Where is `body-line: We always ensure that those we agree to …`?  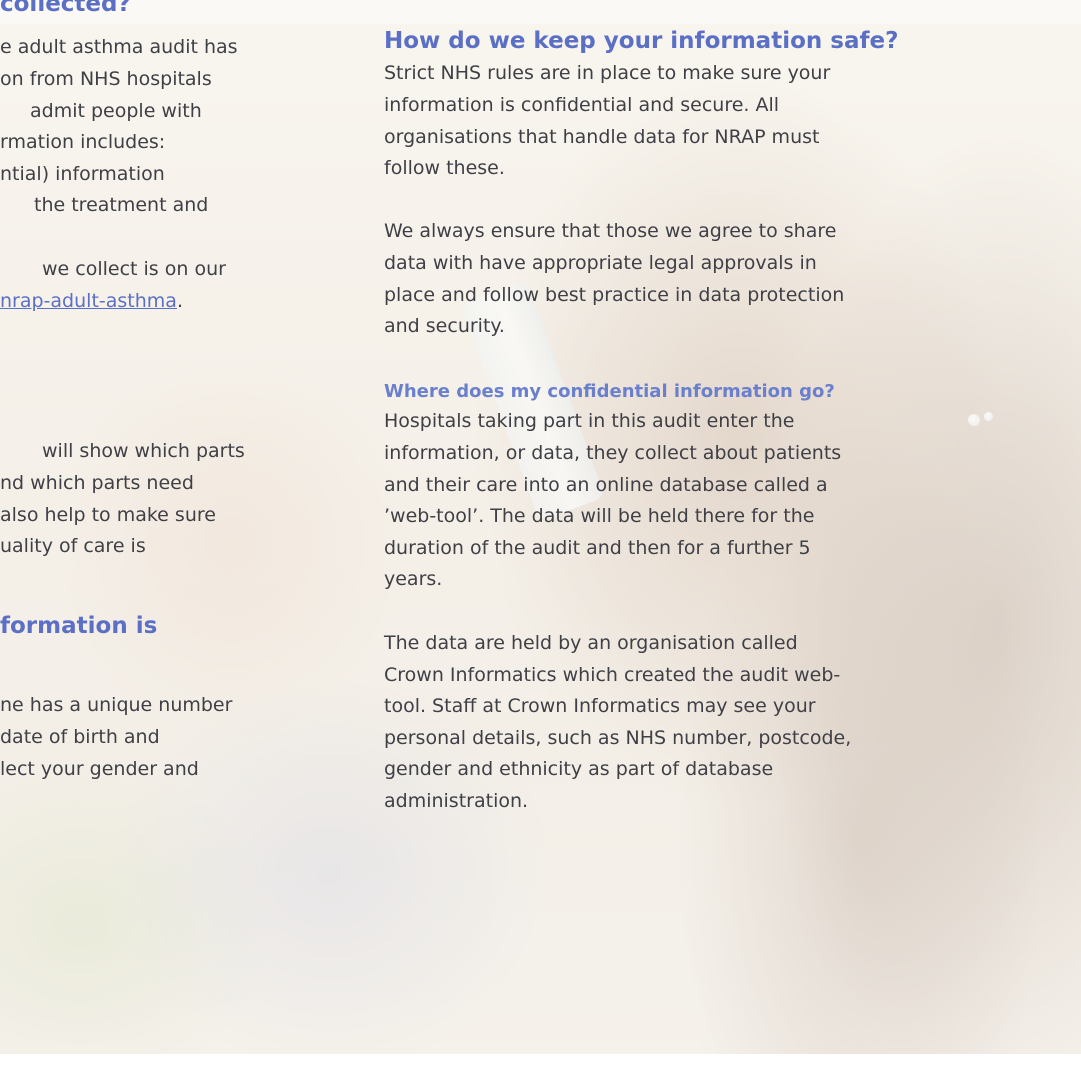 body-line: We always ensure that those we agree to … is located at coordinates (610, 231).